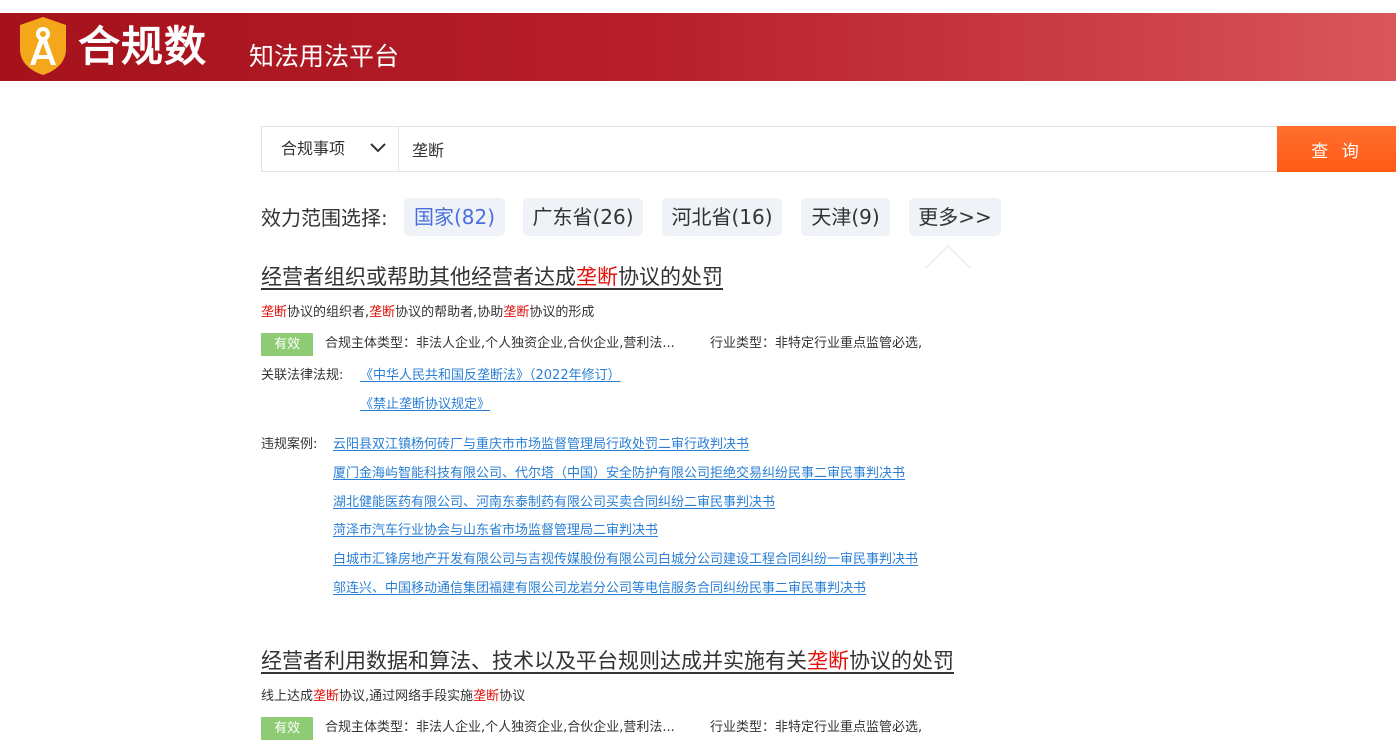 Image resolution: width=1396 pixels, height=744 pixels. What do you see at coordinates (495, 531) in the screenshot?
I see `case-link: 菏泽市汽车行业协会与山东省市场监督管理局二审判决书` at bounding box center [495, 531].